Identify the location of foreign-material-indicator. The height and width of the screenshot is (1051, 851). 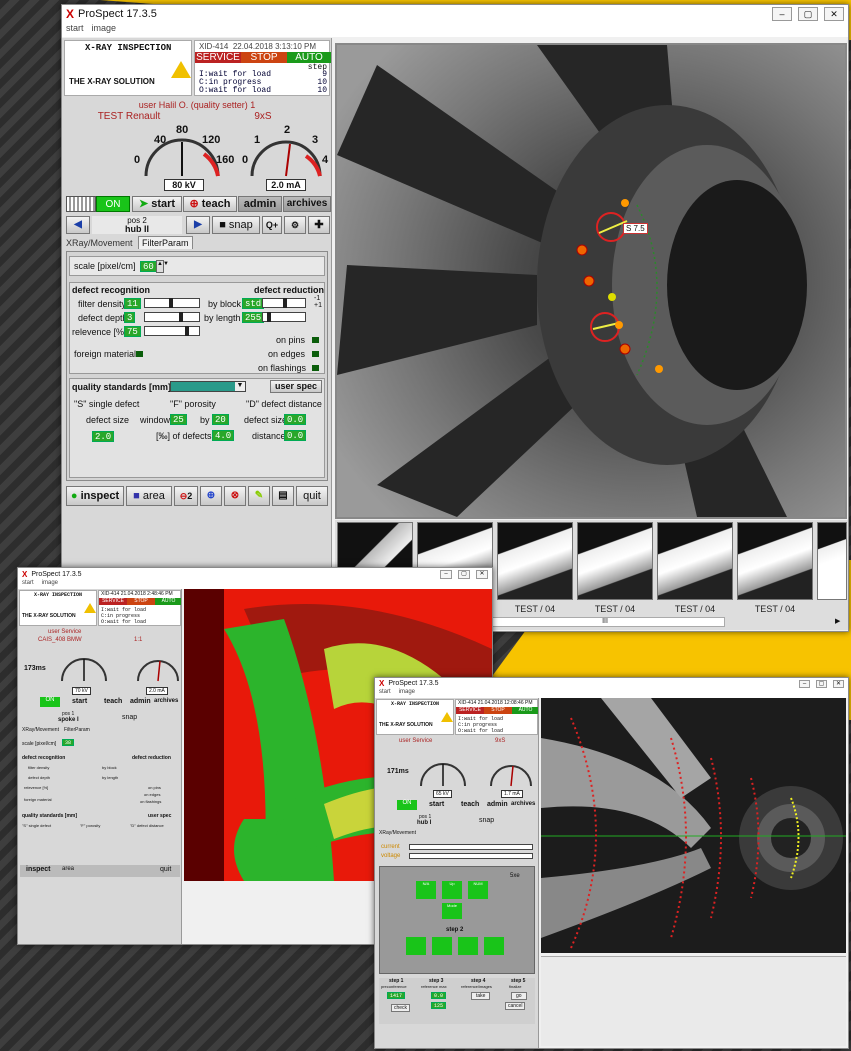
(139, 354).